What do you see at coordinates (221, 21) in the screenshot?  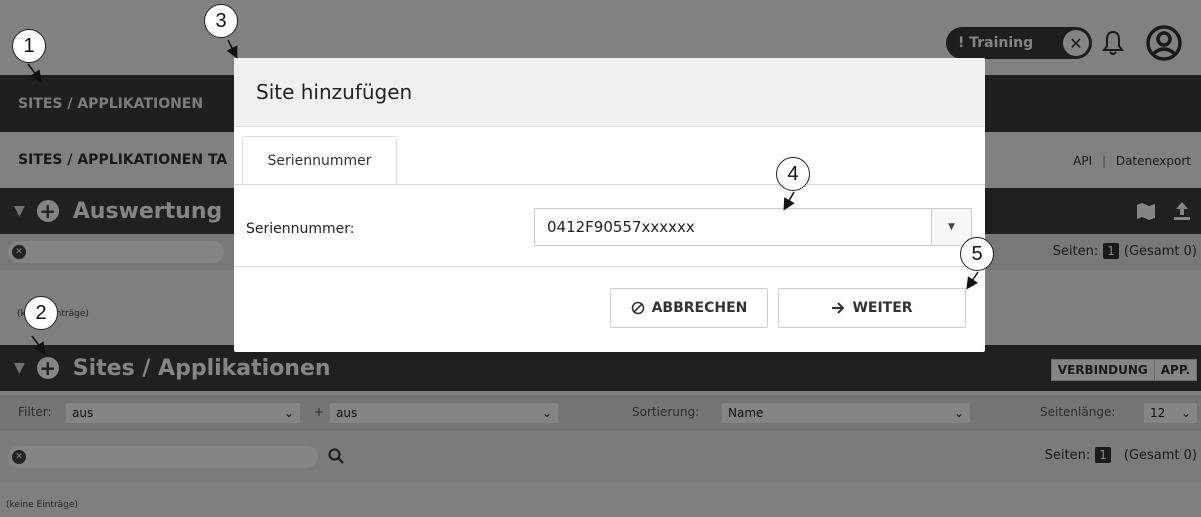 I see `callout-3: 3` at bounding box center [221, 21].